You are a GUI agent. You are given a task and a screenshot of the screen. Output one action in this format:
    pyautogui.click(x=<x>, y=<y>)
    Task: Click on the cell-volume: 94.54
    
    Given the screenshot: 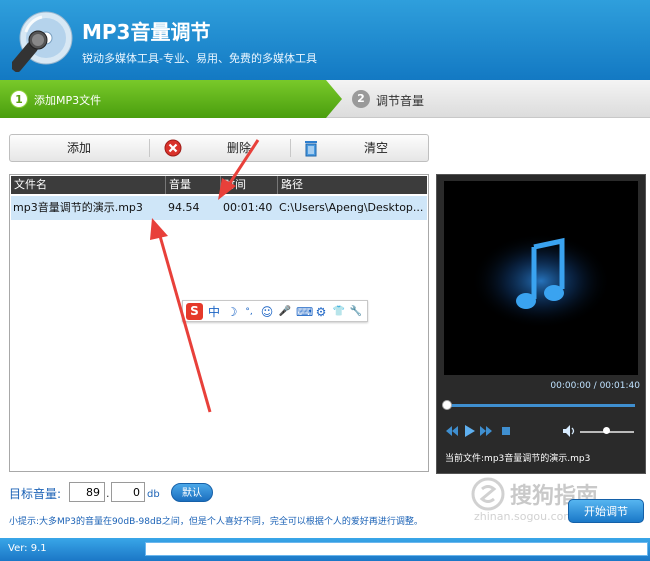 What is the action you would take?
    pyautogui.click(x=184, y=207)
    